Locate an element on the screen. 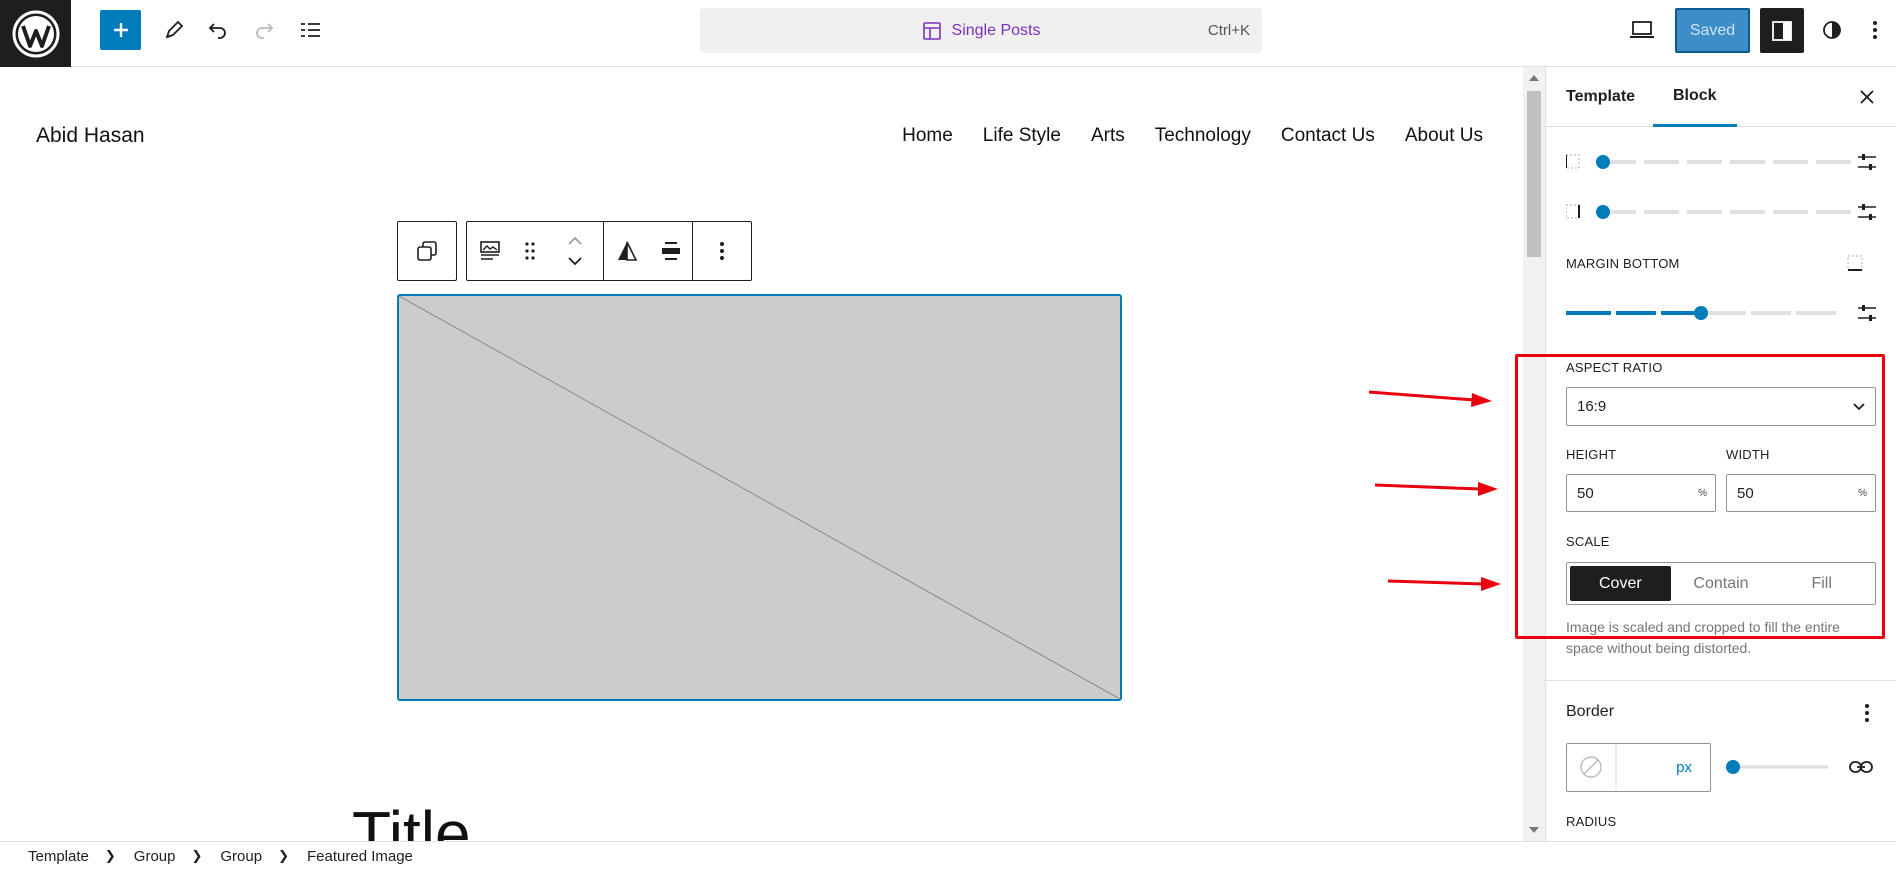 This screenshot has width=1896, height=870. template-icon is located at coordinates (931, 30).